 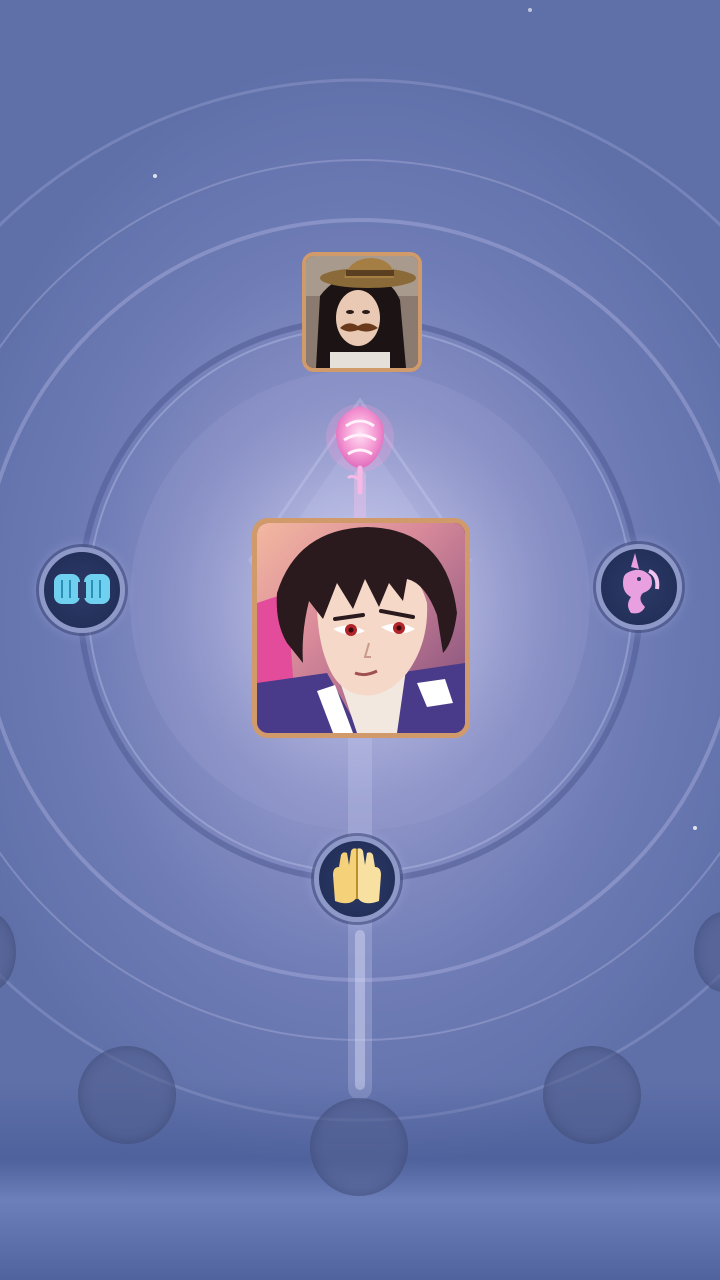 I want to click on unicorn-icon, so click(x=641, y=583).